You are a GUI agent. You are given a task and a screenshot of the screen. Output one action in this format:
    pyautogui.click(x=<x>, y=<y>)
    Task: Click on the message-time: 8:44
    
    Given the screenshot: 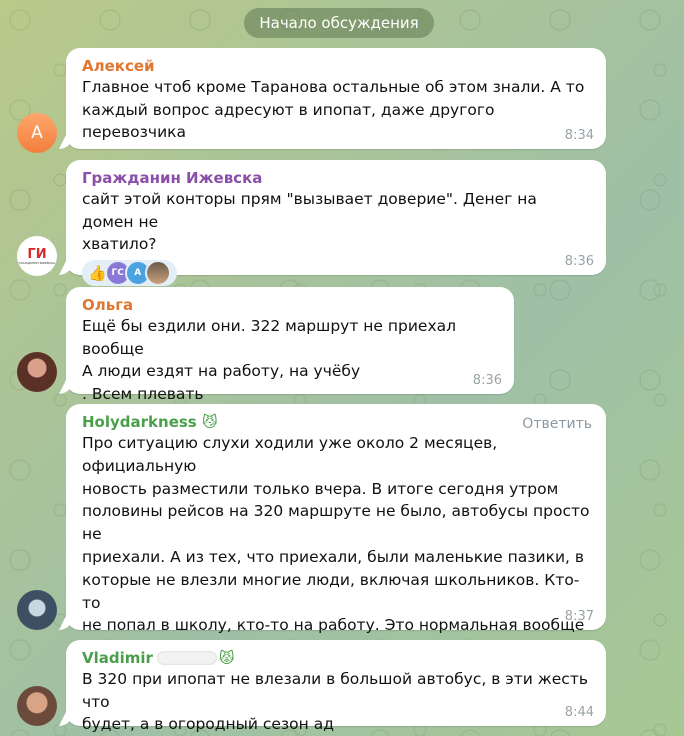 What is the action you would take?
    pyautogui.click(x=579, y=712)
    